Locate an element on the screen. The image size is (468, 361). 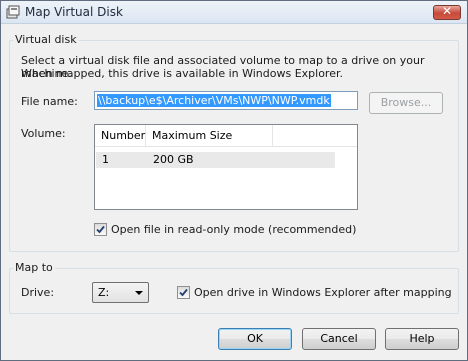
cancel-button: Cancel is located at coordinates (339, 339).